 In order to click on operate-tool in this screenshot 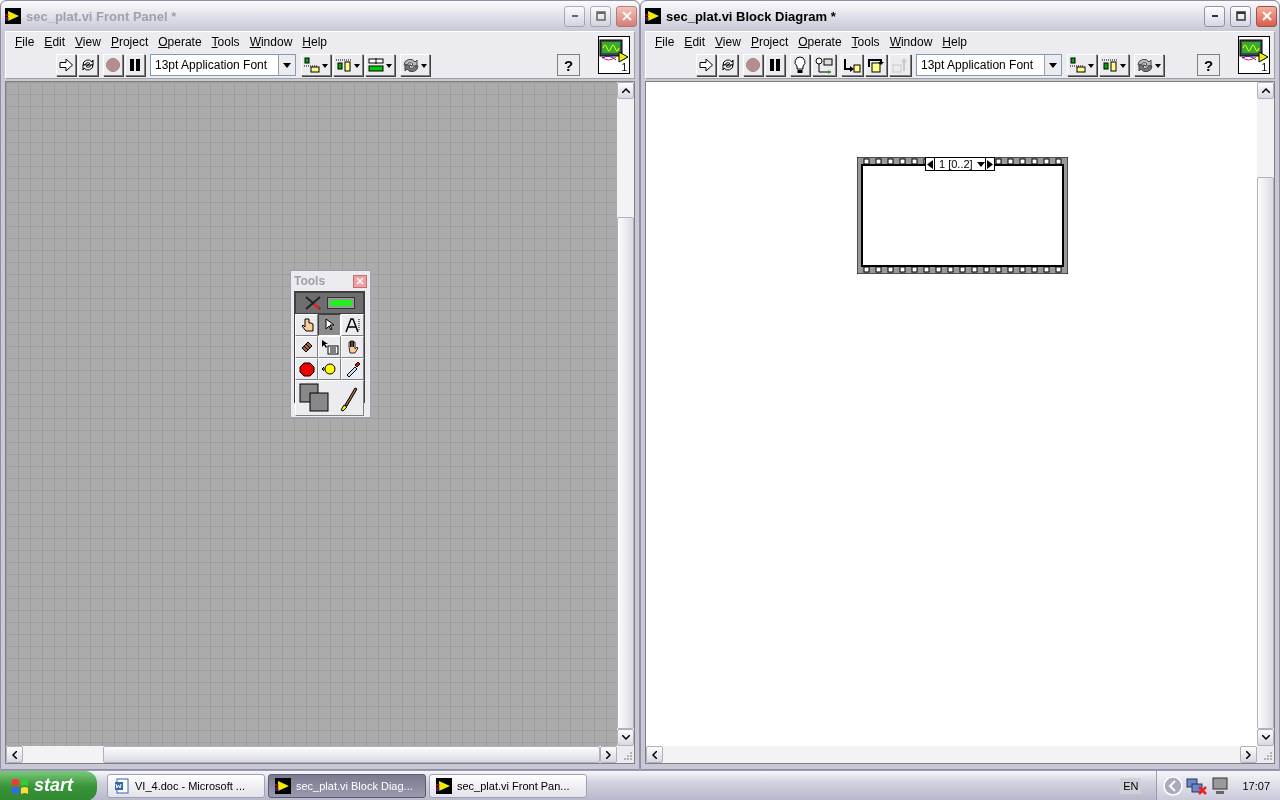, I will do `click(306, 325)`.